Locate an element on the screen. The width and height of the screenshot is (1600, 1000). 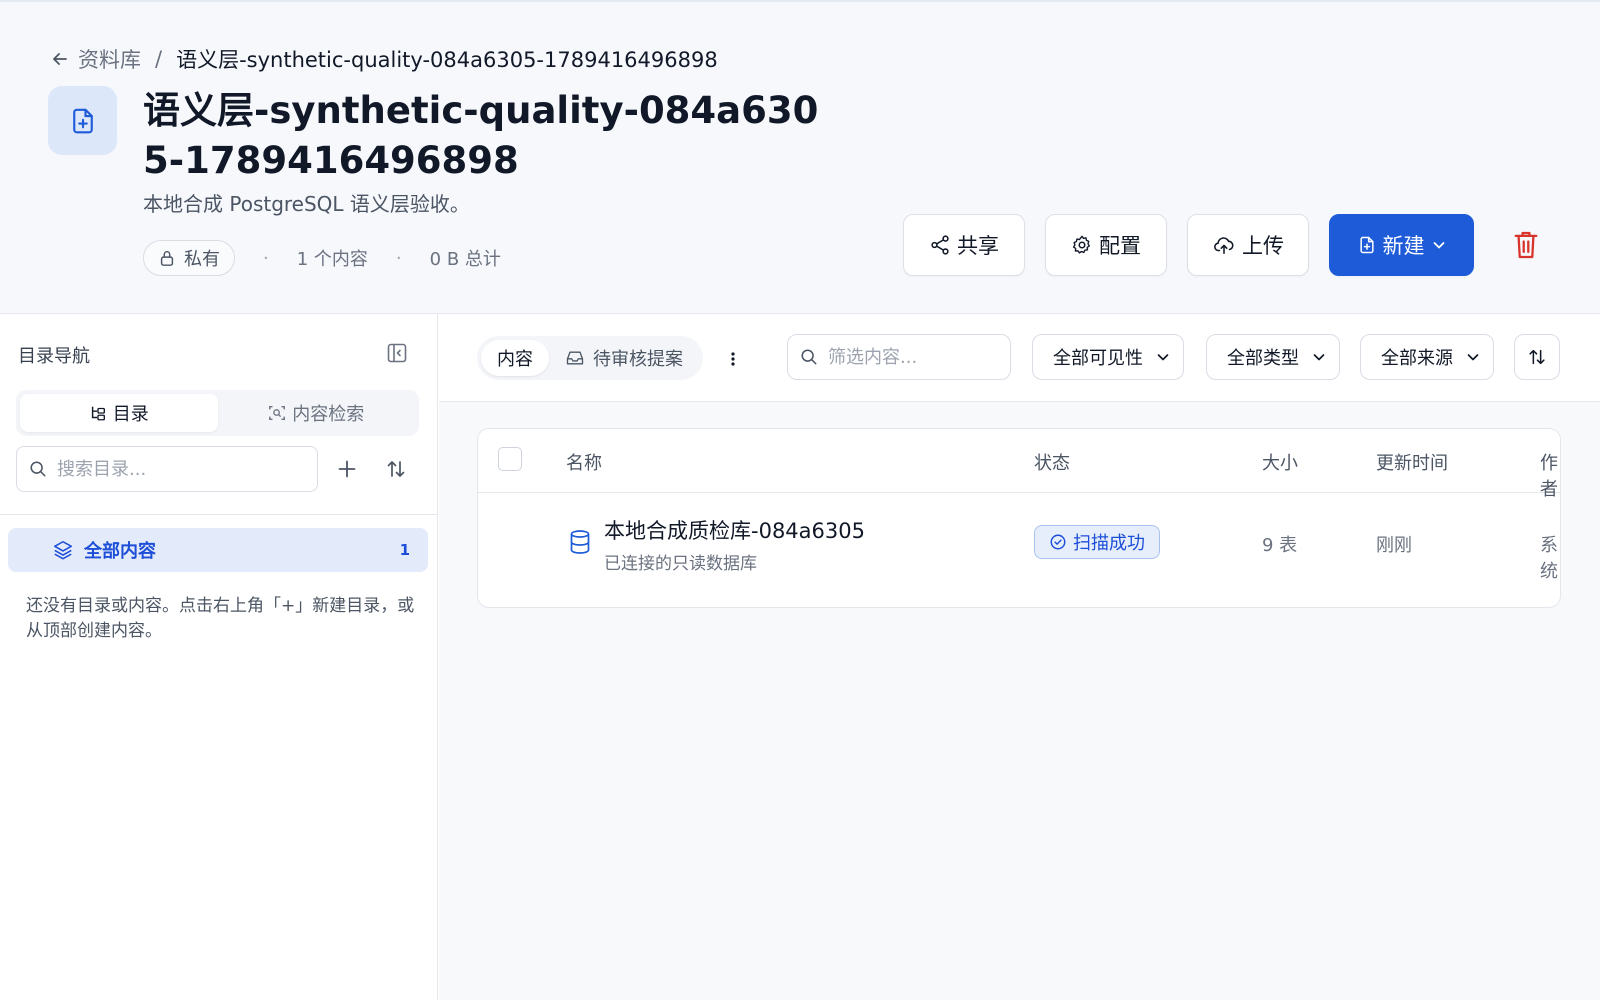
upload-button: 上传 is located at coordinates (1248, 245).